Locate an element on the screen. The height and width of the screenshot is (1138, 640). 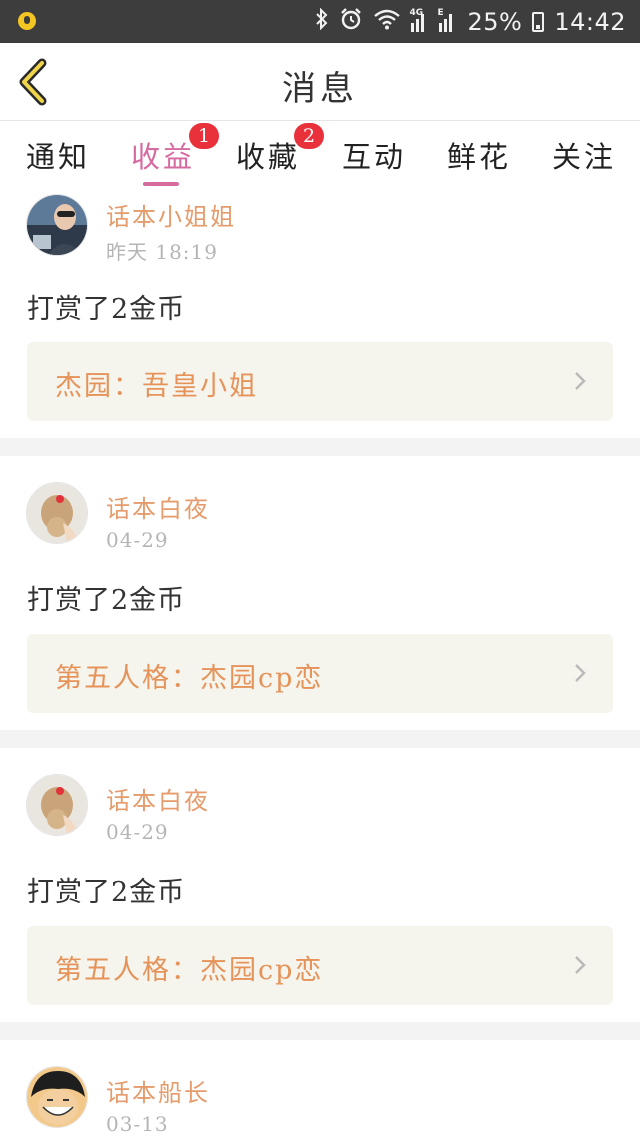
tab-notifications: 通知 is located at coordinates (58, 155).